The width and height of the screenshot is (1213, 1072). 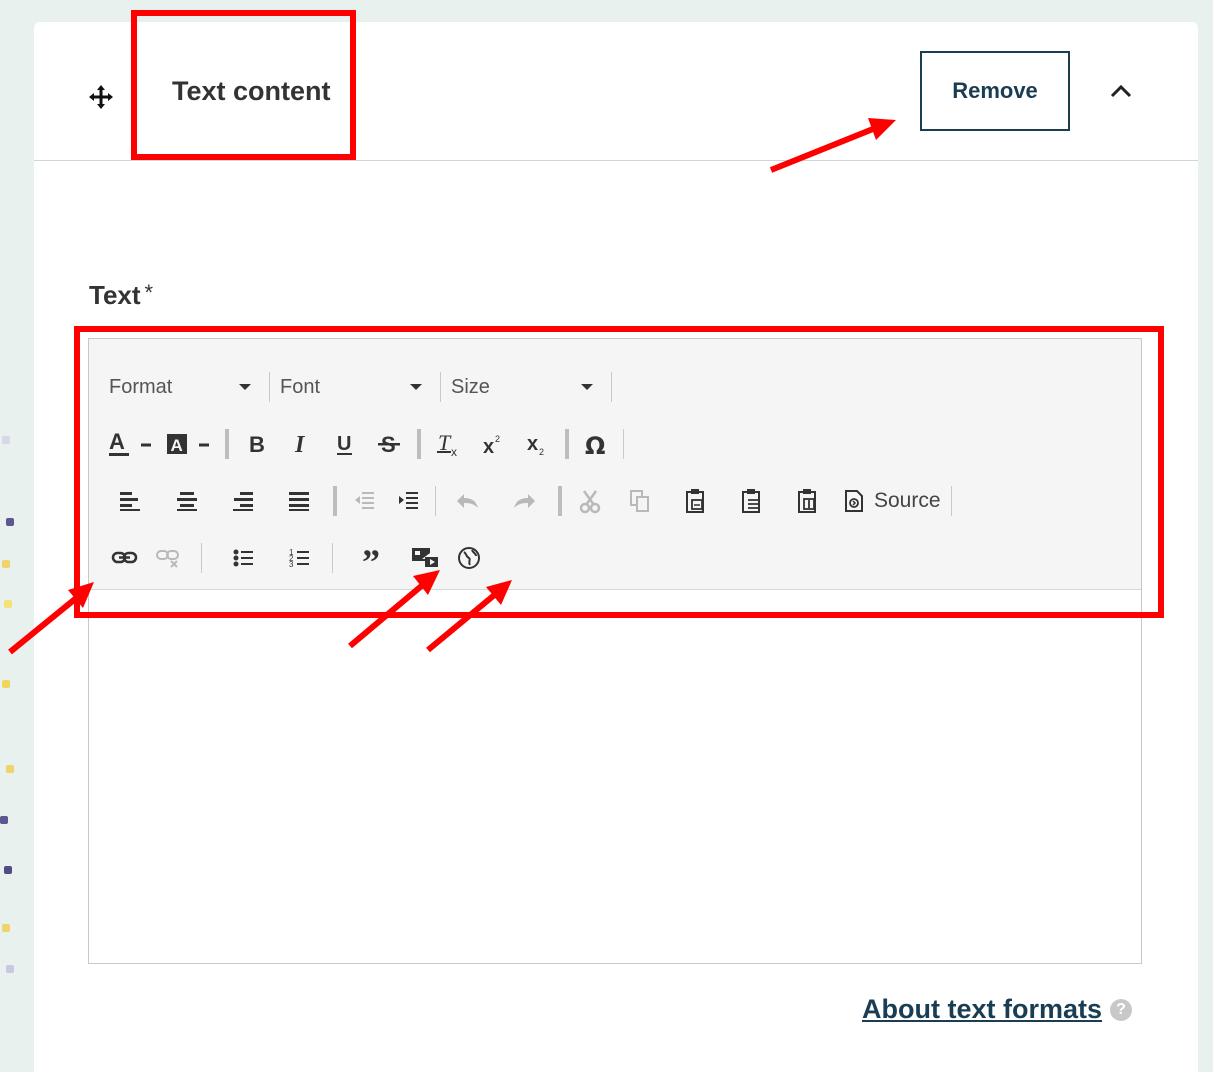 I want to click on chevron-up-icon, so click(x=1121, y=91).